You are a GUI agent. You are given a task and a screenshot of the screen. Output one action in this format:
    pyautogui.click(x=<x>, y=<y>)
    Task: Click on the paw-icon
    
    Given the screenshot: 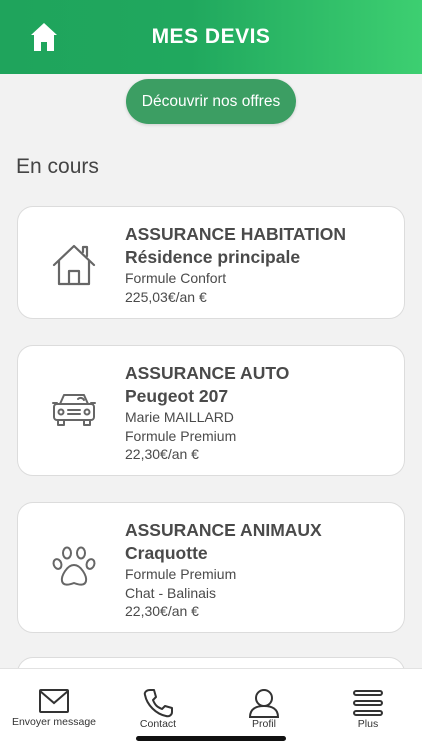 What is the action you would take?
    pyautogui.click(x=74, y=567)
    